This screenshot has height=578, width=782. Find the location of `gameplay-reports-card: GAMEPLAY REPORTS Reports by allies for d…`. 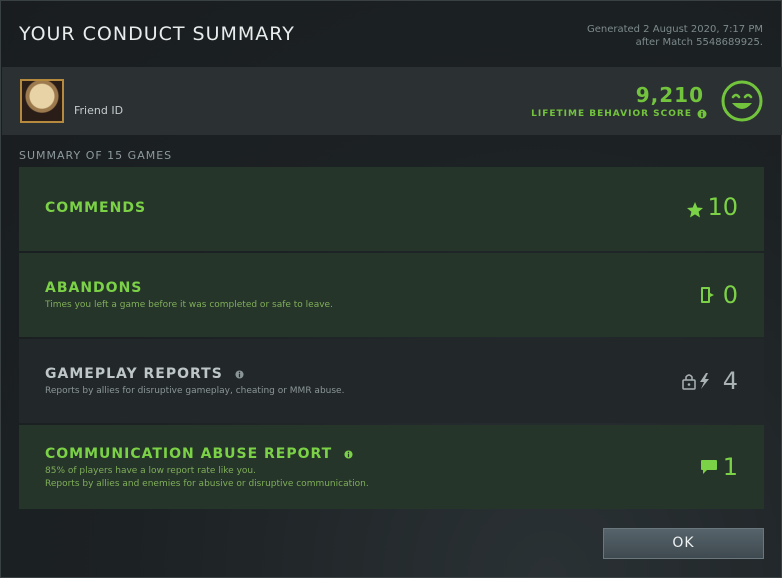

gameplay-reports-card: GAMEPLAY REPORTS Reports by allies for d… is located at coordinates (391, 381).